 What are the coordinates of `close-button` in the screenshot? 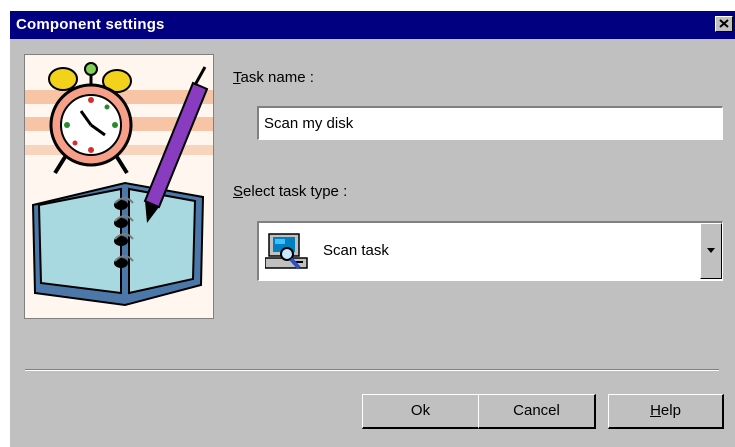 It's located at (724, 24).